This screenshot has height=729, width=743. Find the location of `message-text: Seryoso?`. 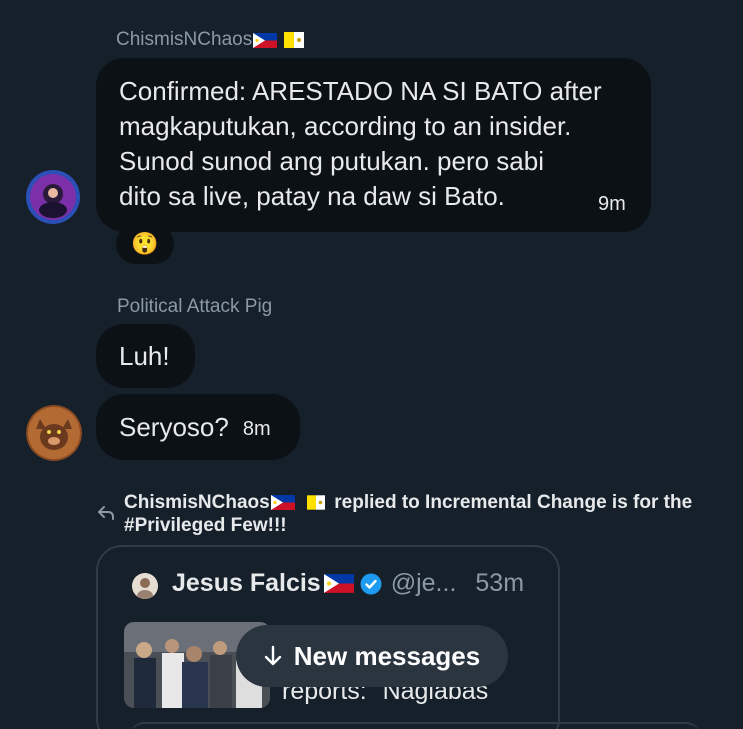

message-text: Seryoso? is located at coordinates (174, 426).